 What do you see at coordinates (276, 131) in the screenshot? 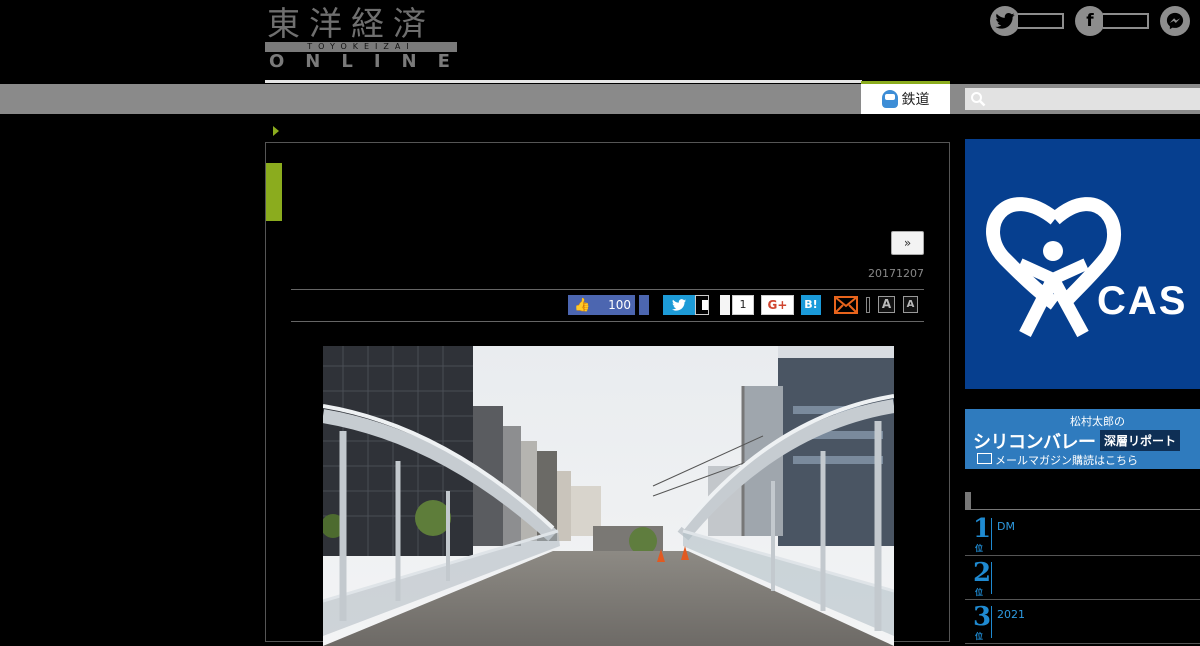
I see `breadcrumb-arrow-icon` at bounding box center [276, 131].